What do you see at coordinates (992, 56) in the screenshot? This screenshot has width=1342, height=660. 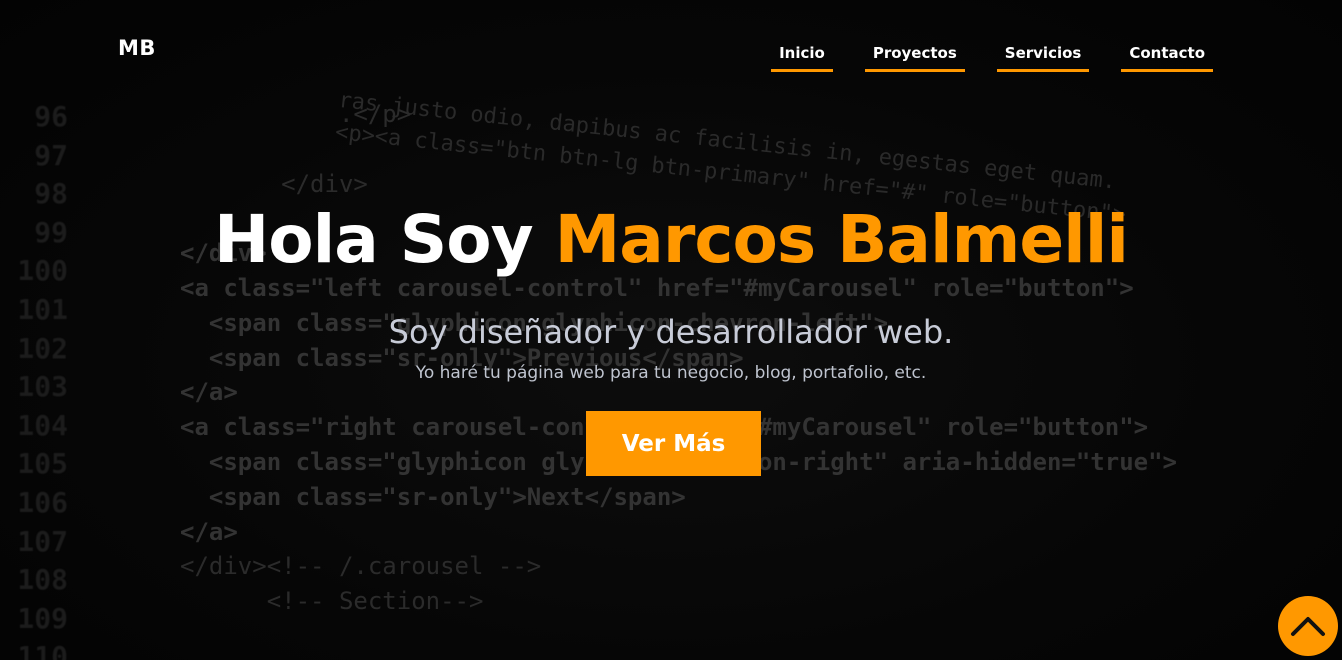 I see `main-nav: Inicio Proyectos Servicios Contacto` at bounding box center [992, 56].